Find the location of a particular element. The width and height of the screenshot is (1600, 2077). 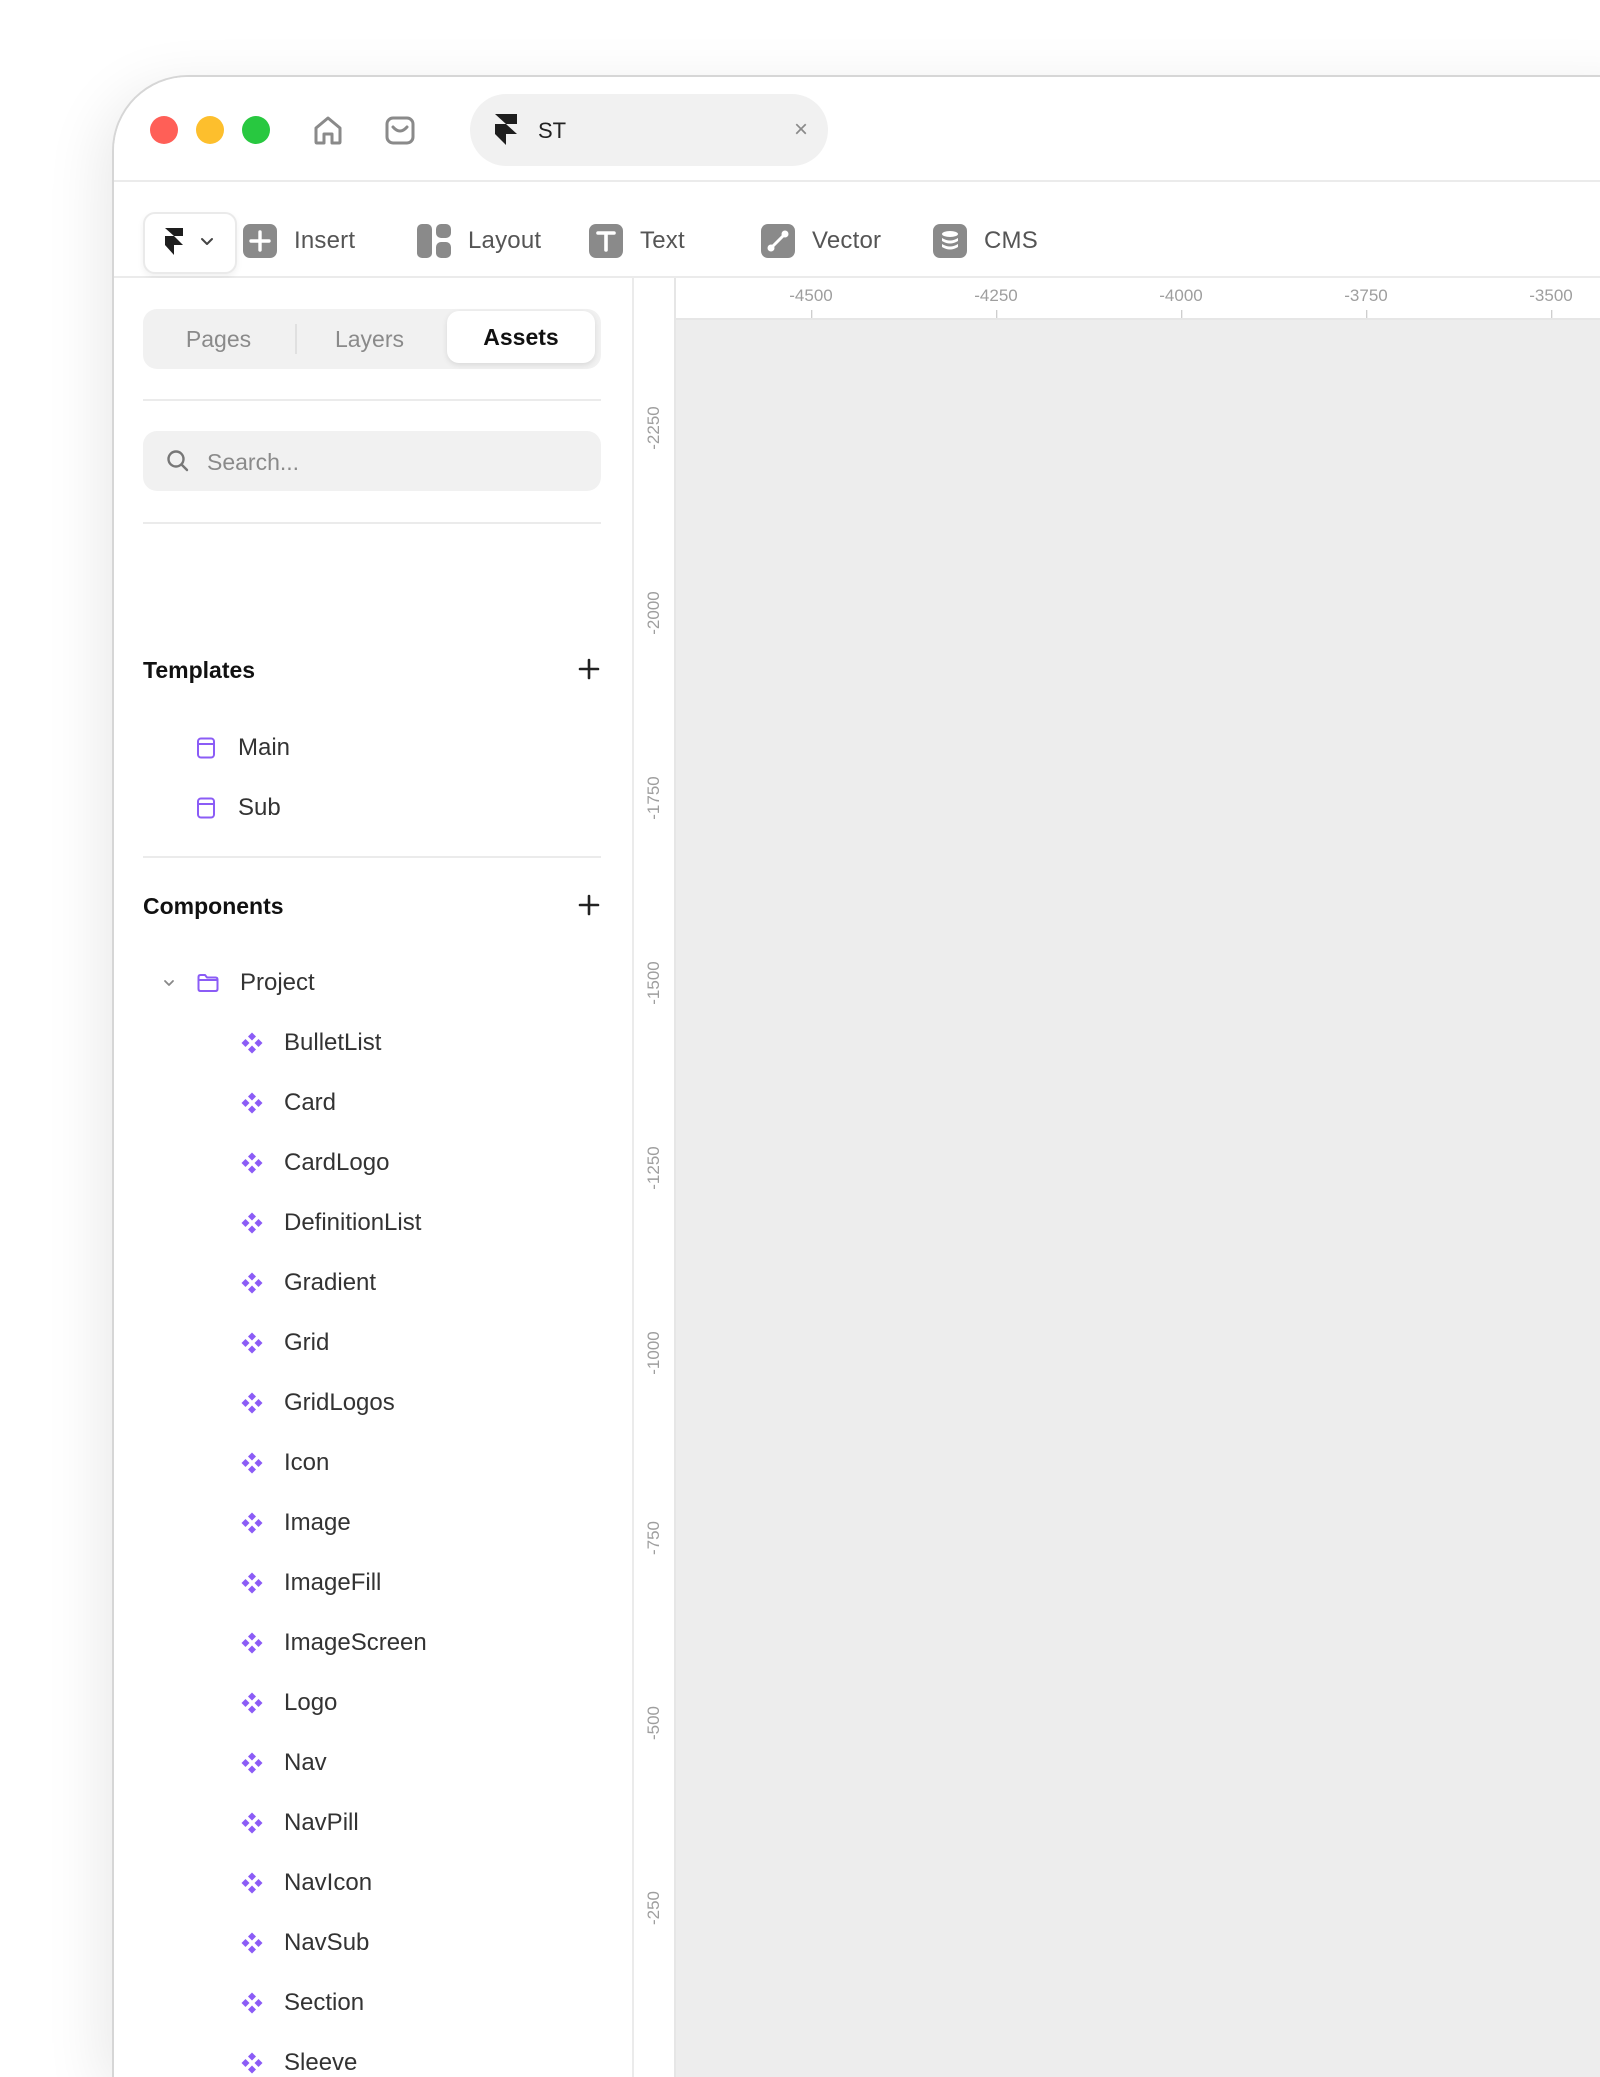

toolbar-insert-button: Insert is located at coordinates (298, 241).